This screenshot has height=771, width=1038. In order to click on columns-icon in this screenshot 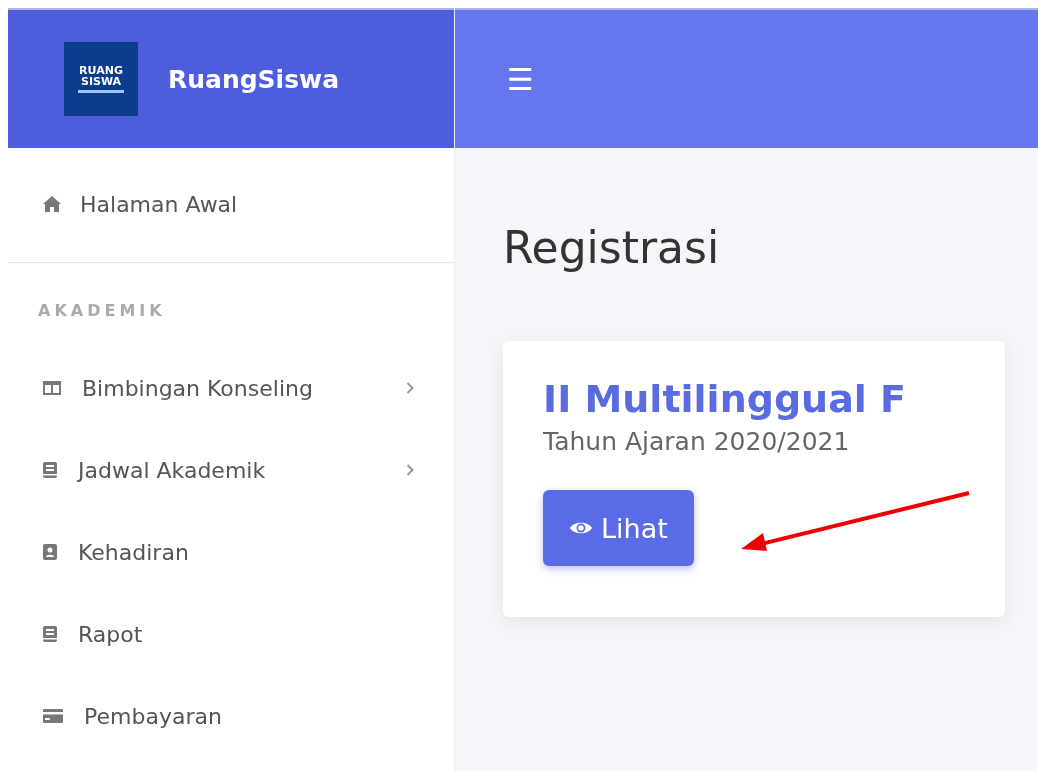, I will do `click(52, 388)`.